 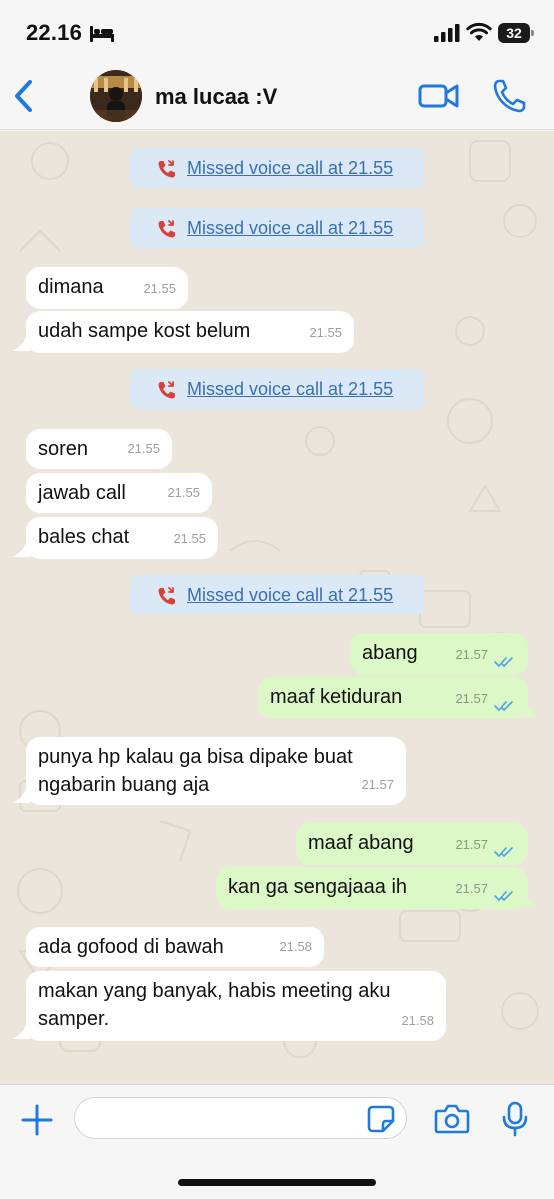 I want to click on contact-name: ma lucaa :V, so click(x=216, y=97).